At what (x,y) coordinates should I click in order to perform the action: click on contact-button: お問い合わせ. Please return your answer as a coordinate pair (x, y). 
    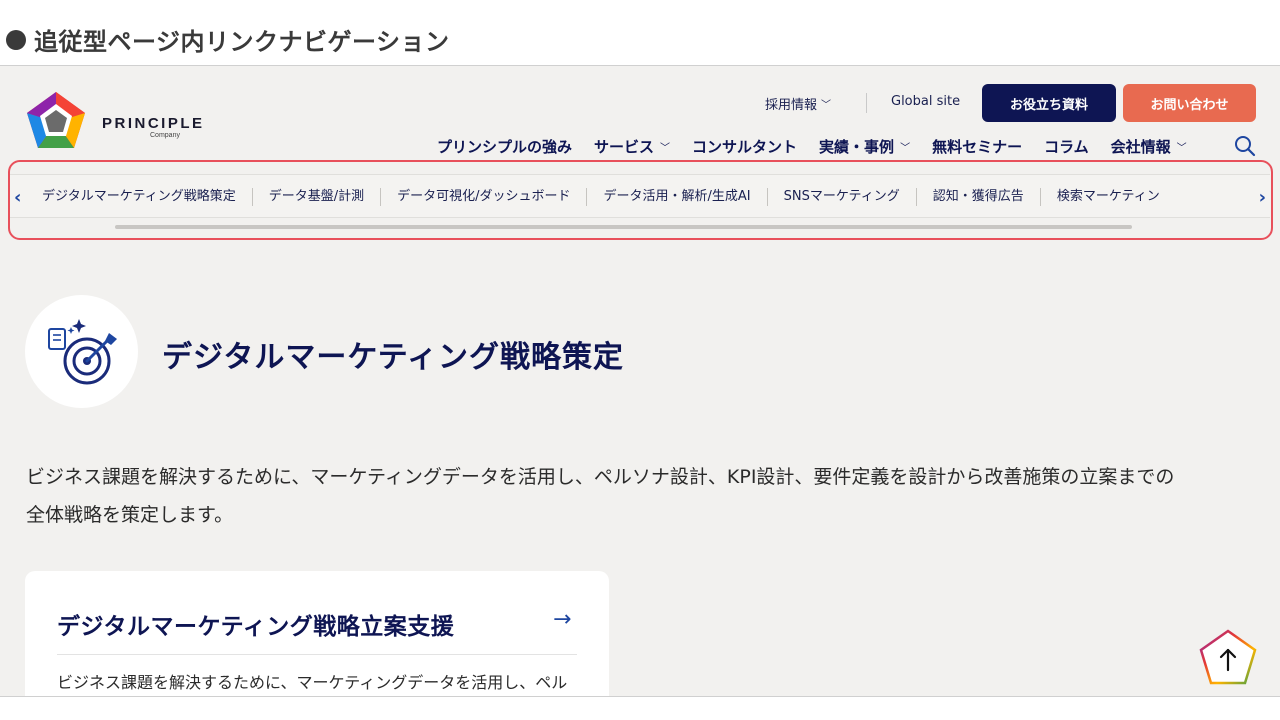
    Looking at the image, I should click on (1189, 103).